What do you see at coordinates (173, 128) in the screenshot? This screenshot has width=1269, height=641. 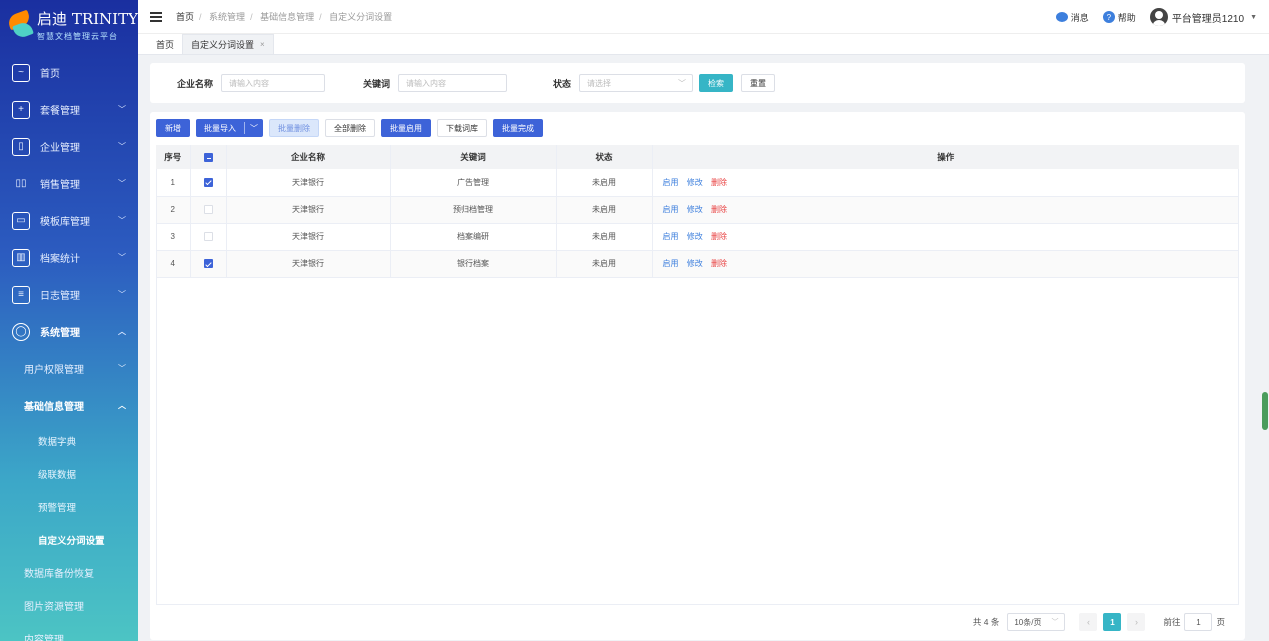 I see `add-button: 新增` at bounding box center [173, 128].